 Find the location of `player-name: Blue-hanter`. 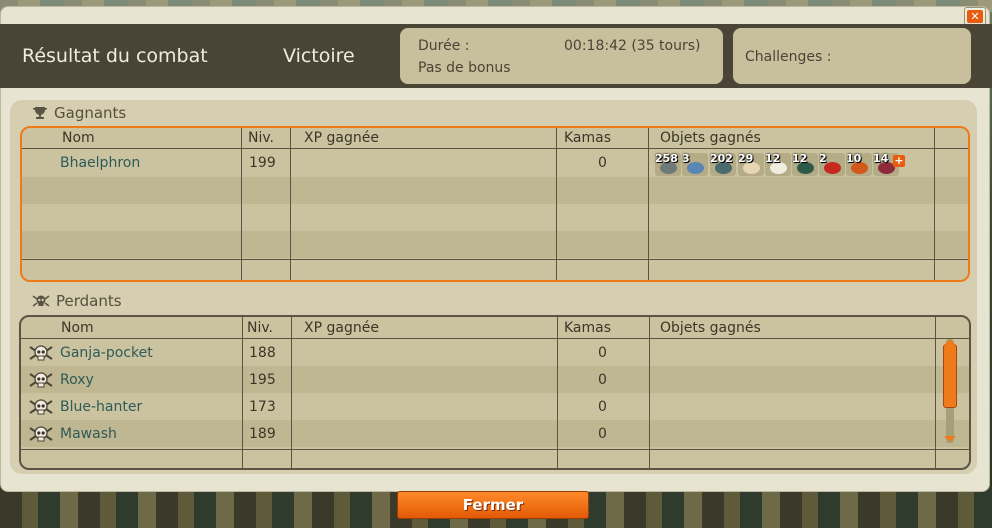

player-name: Blue-hanter is located at coordinates (101, 406).